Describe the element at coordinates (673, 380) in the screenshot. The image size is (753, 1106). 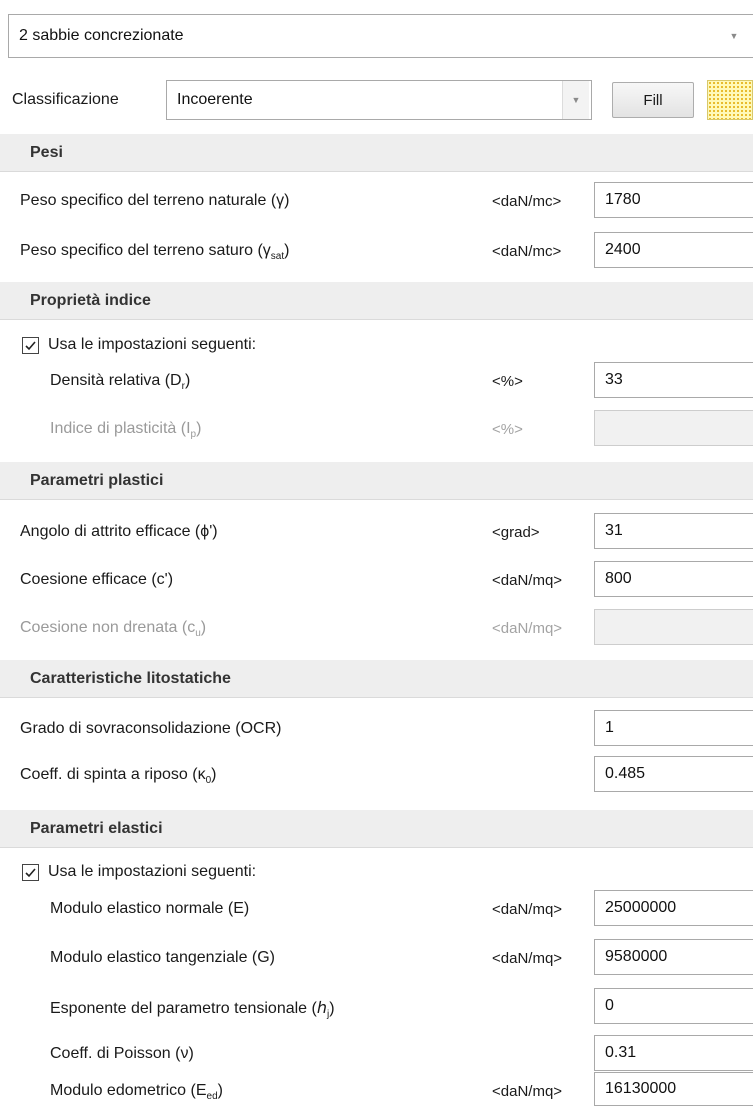
I see `dr-input: 33` at that location.